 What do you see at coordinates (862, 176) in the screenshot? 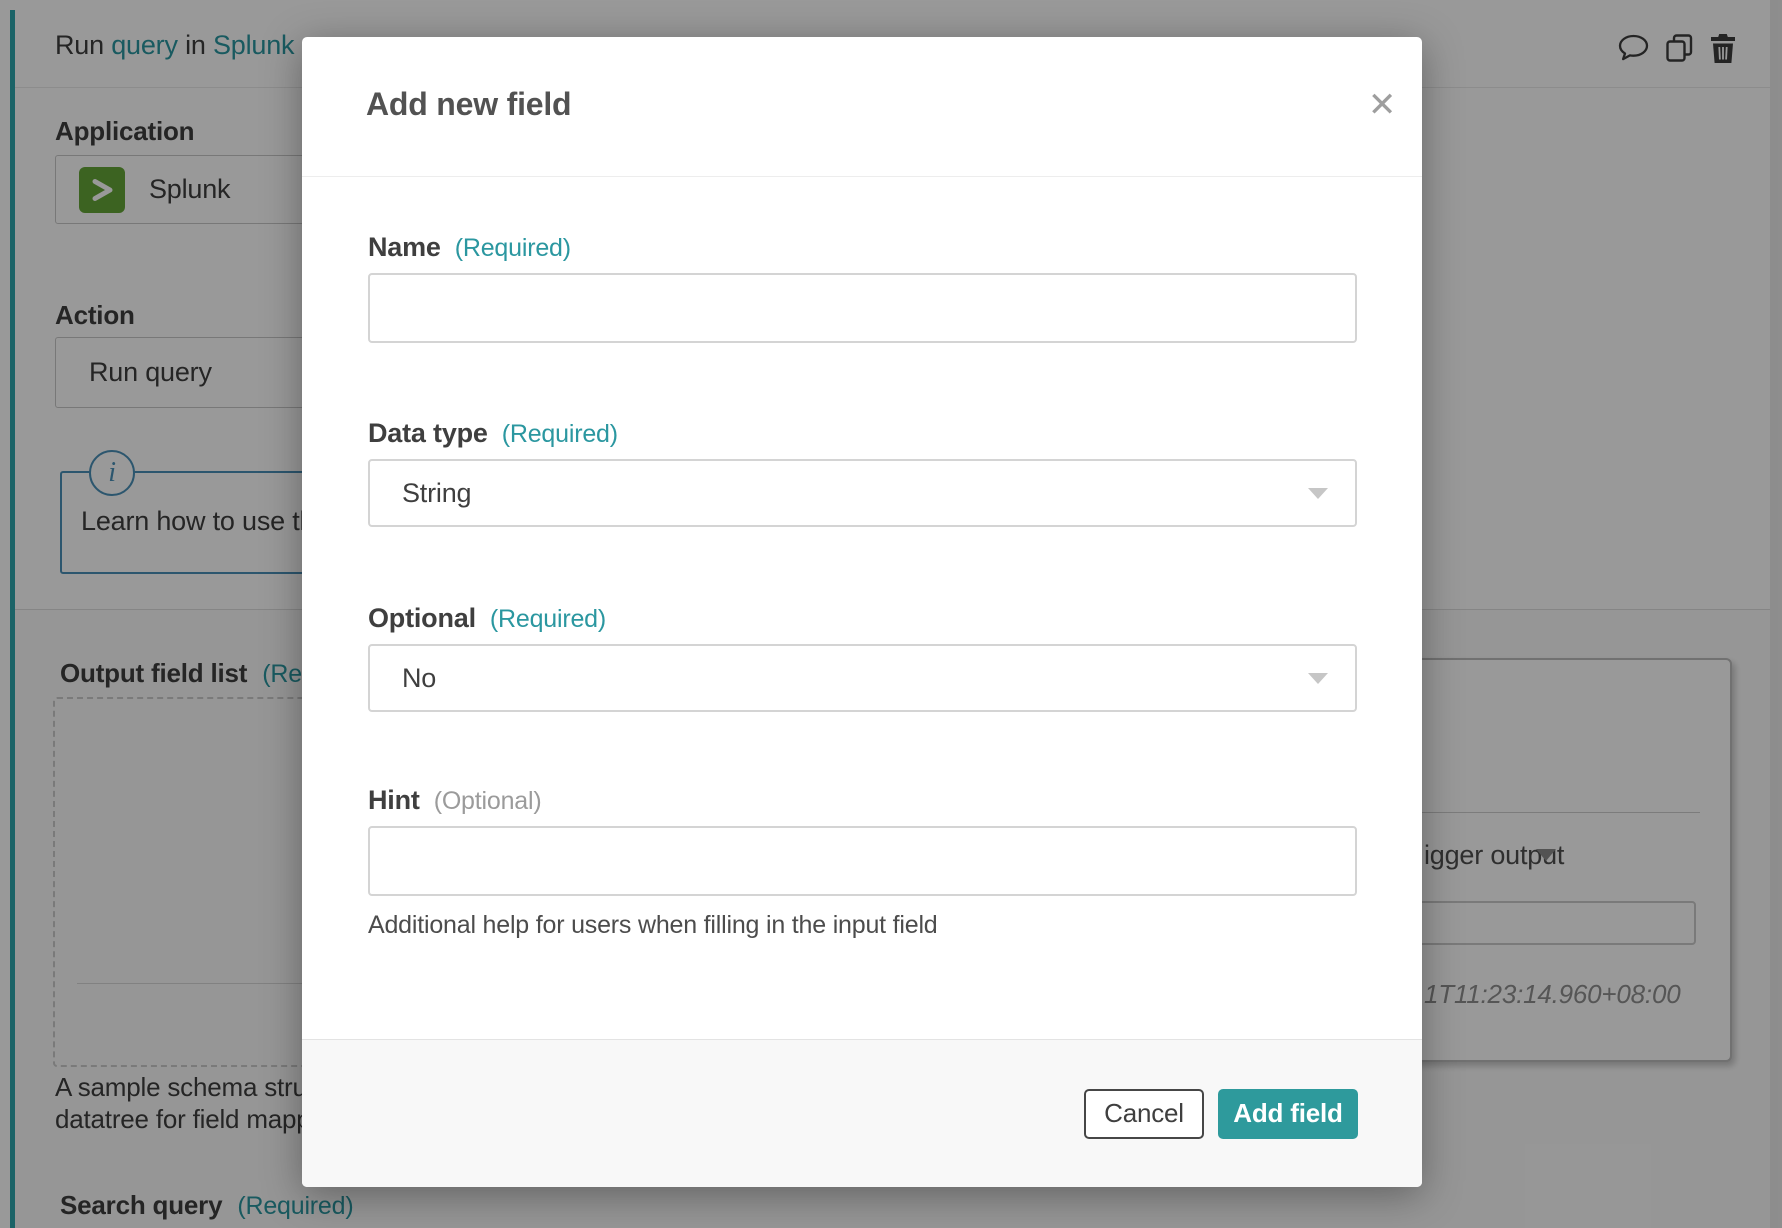
I see `modal-header-divider` at bounding box center [862, 176].